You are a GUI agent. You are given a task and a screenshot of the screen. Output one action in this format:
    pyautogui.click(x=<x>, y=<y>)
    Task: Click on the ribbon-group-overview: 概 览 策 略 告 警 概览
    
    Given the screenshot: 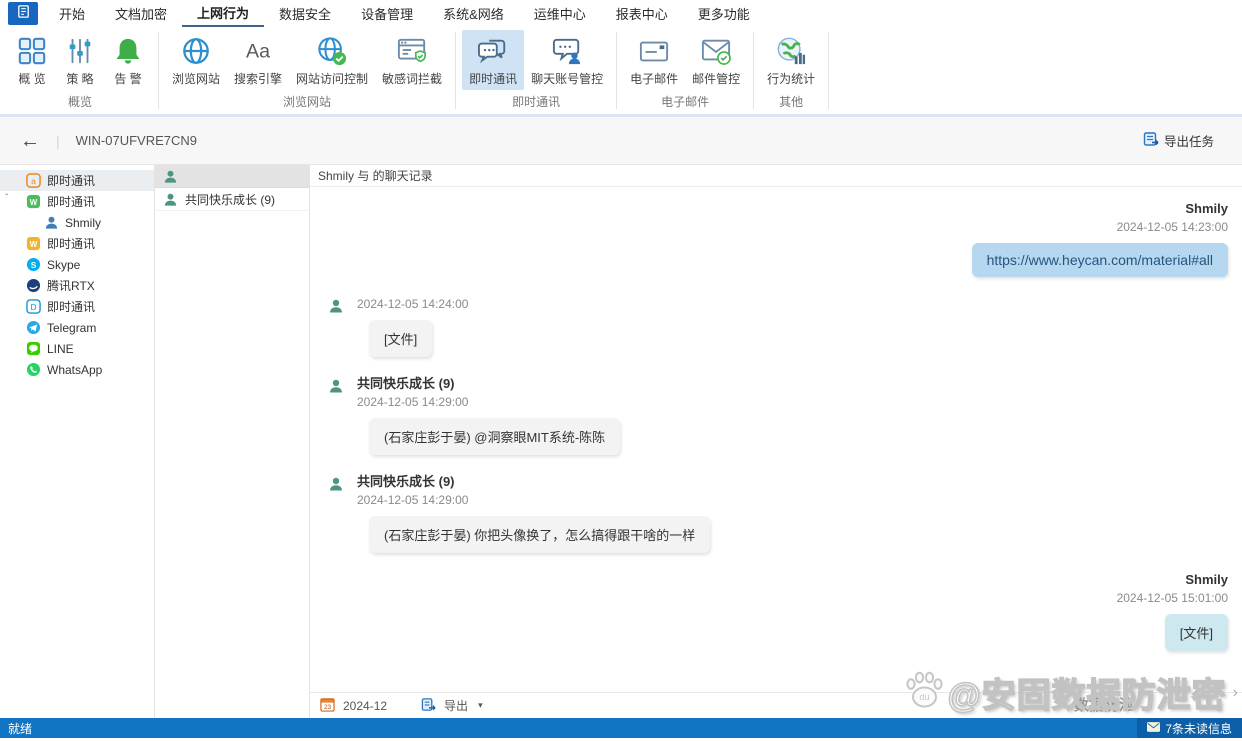 What is the action you would take?
    pyautogui.click(x=80, y=70)
    